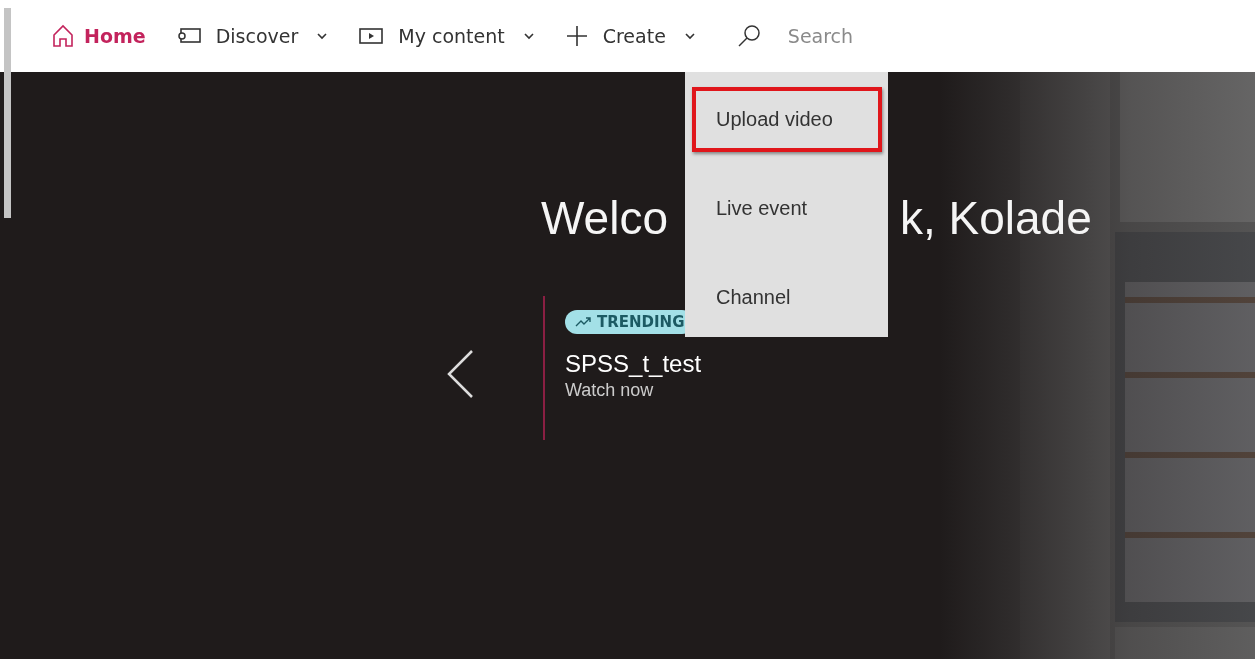  I want to click on welcome-heading: Welco, so click(604, 218).